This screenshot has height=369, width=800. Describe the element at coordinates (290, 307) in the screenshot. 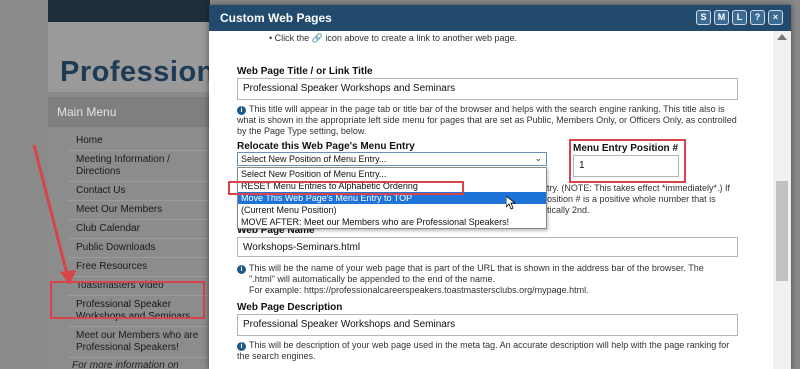

I see `description-label: Web Page Description` at that location.